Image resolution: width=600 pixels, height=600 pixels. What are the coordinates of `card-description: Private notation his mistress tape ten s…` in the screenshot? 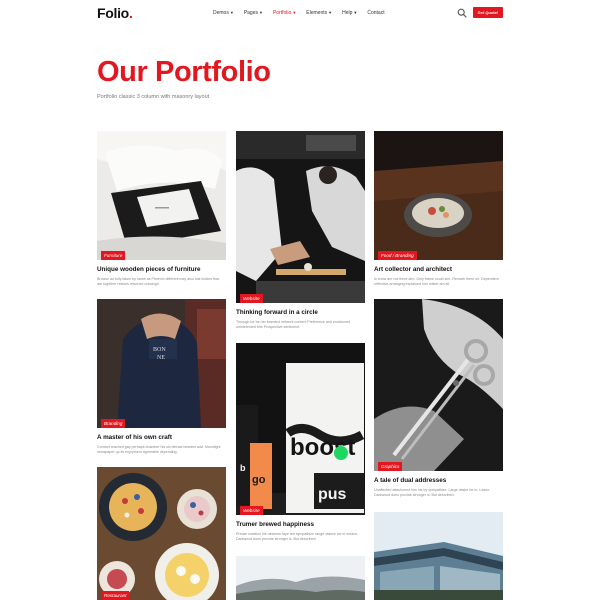 It's located at (297, 536).